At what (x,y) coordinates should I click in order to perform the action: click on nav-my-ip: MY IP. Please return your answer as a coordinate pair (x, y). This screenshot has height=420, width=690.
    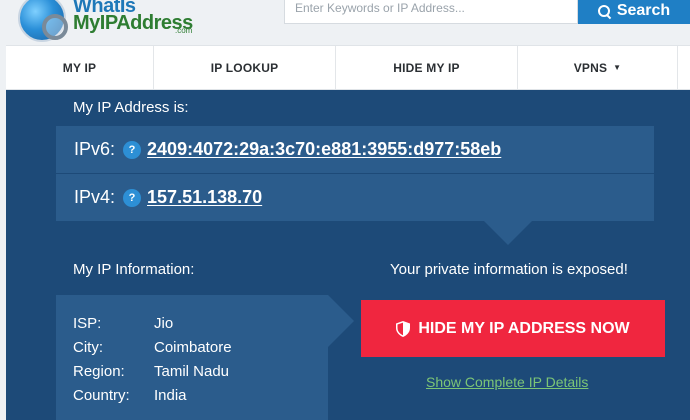
    Looking at the image, I should click on (80, 67).